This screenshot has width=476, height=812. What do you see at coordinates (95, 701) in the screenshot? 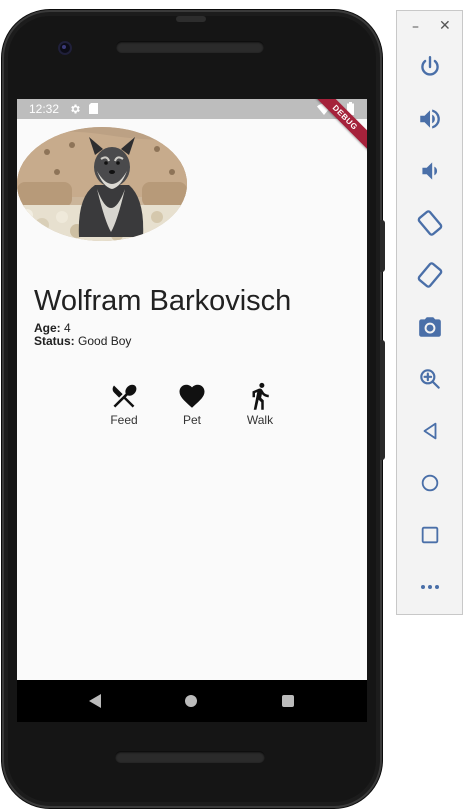
I see `nav-back-icon` at bounding box center [95, 701].